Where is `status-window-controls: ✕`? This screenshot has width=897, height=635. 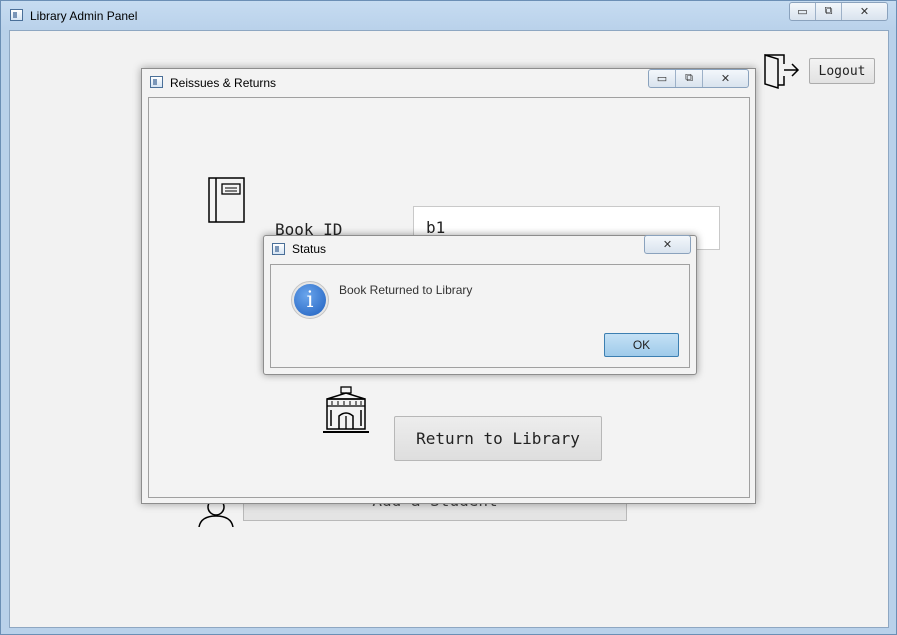 status-window-controls: ✕ is located at coordinates (667, 244).